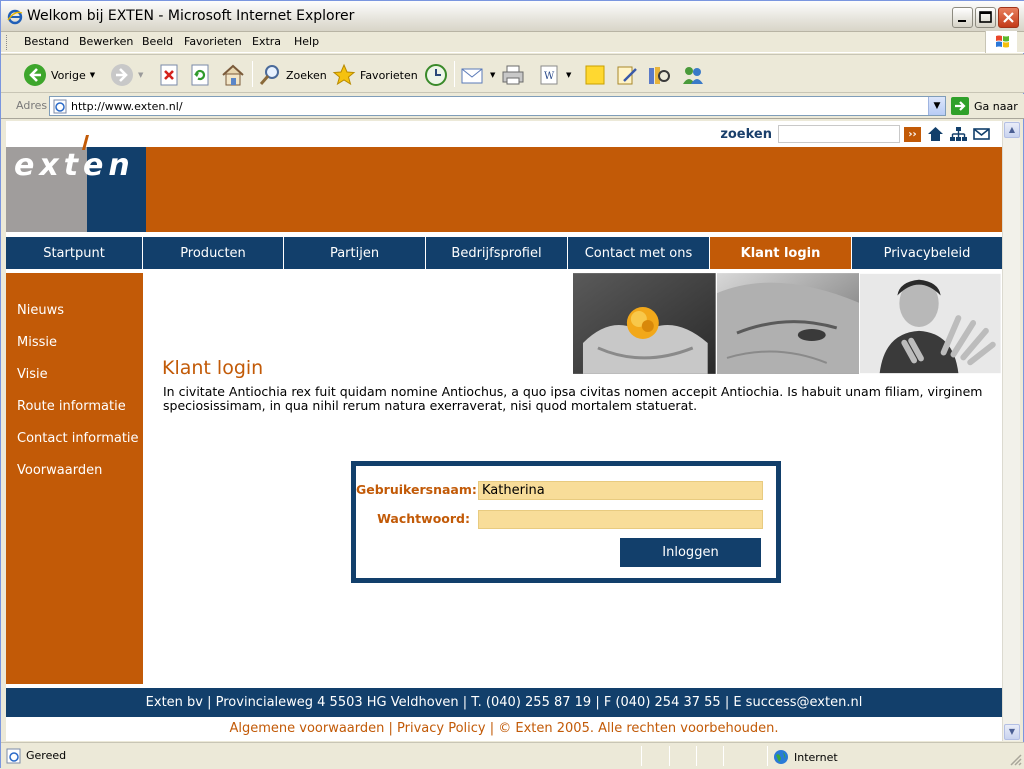  I want to click on menu-help: Help, so click(306, 41).